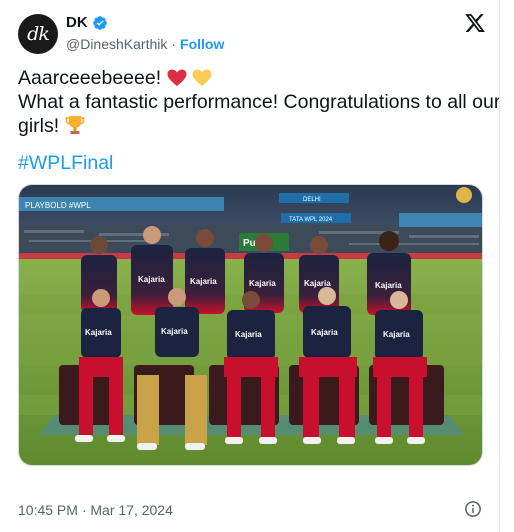  What do you see at coordinates (38, 34) in the screenshot?
I see `avatar: dk` at bounding box center [38, 34].